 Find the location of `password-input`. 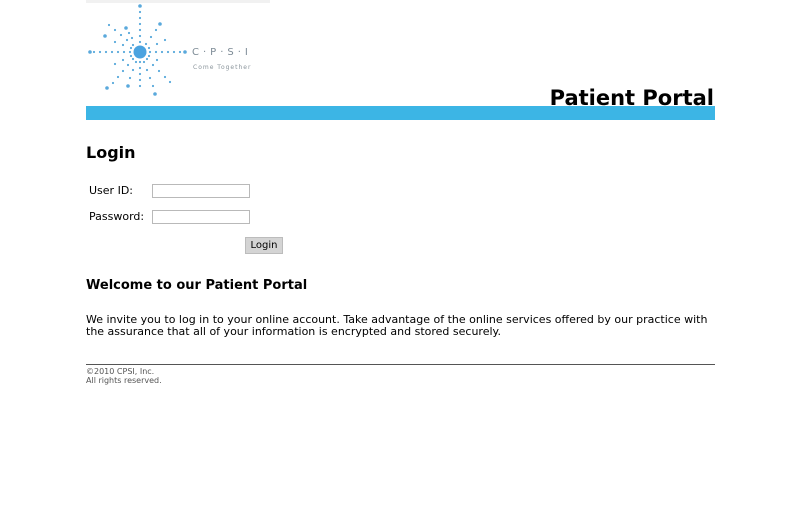

password-input is located at coordinates (201, 217).